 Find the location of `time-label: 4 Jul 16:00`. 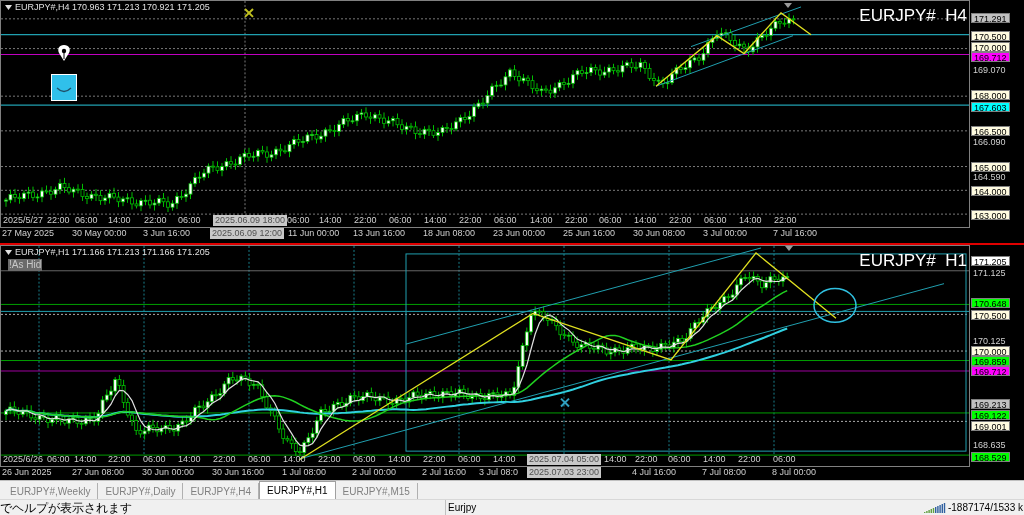

time-label: 4 Jul 16:00 is located at coordinates (654, 472).